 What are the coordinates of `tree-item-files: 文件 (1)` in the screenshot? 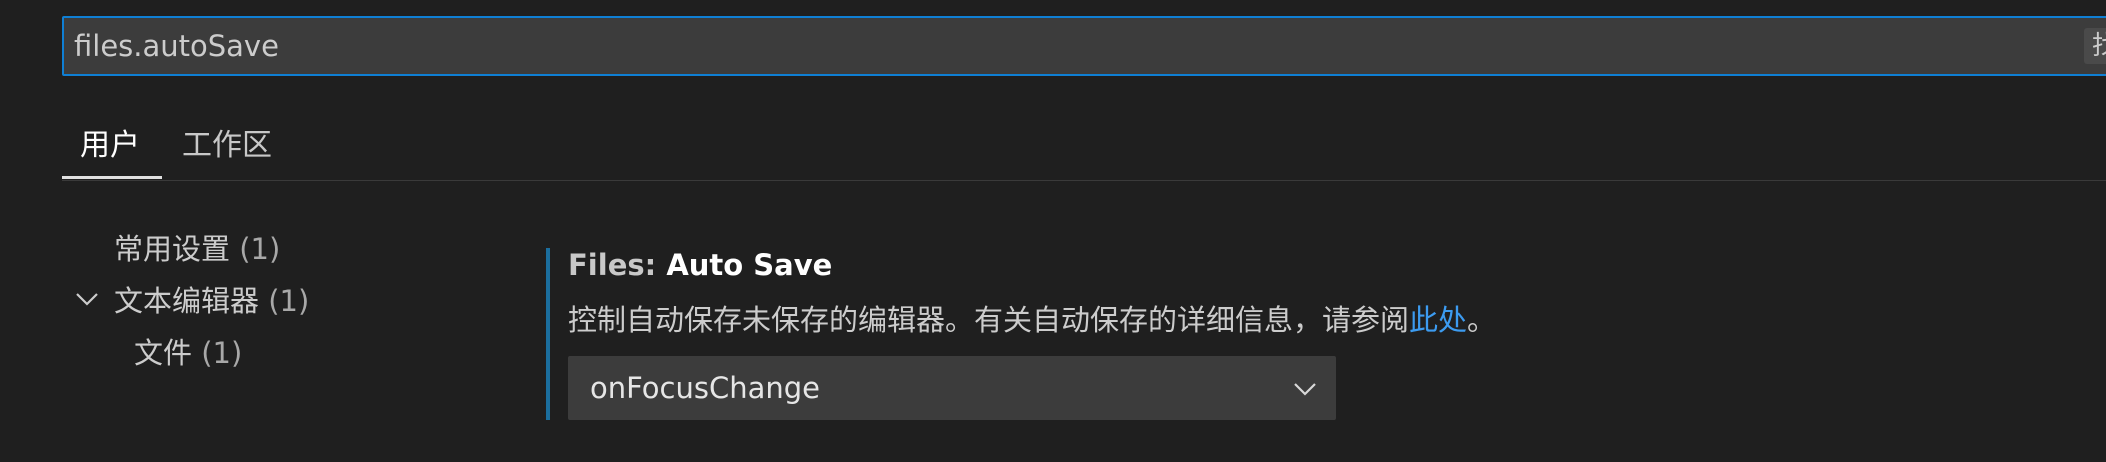 It's located at (188, 351).